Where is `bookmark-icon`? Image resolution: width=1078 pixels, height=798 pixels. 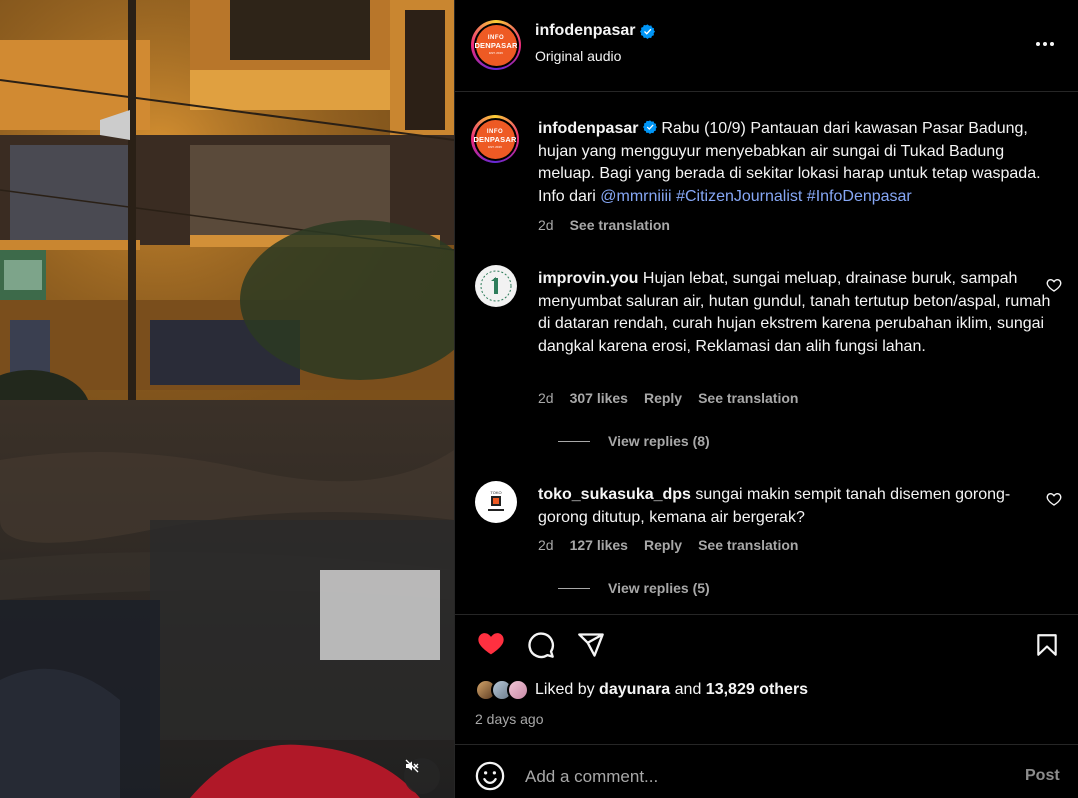 bookmark-icon is located at coordinates (1047, 645).